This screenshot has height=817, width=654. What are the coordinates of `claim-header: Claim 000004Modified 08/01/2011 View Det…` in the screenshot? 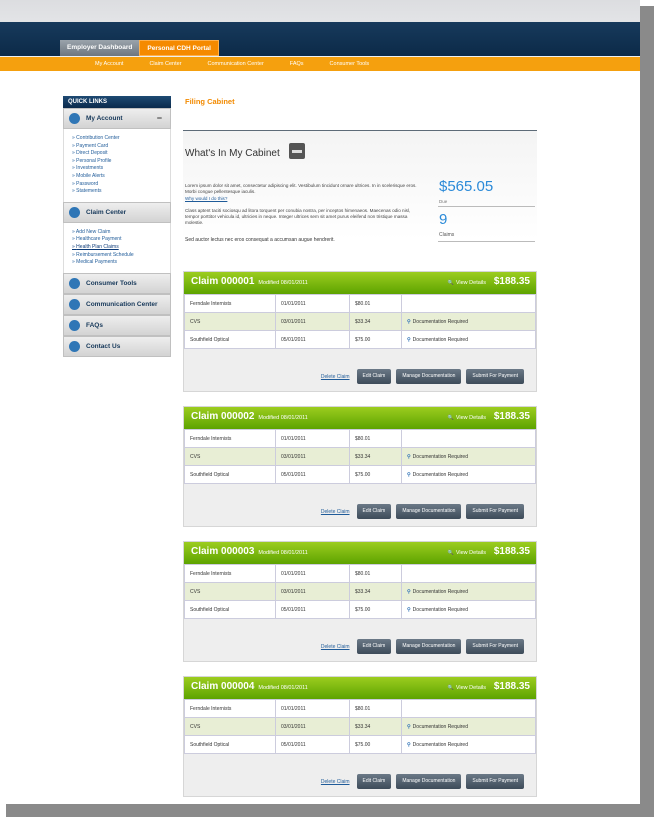 It's located at (360, 688).